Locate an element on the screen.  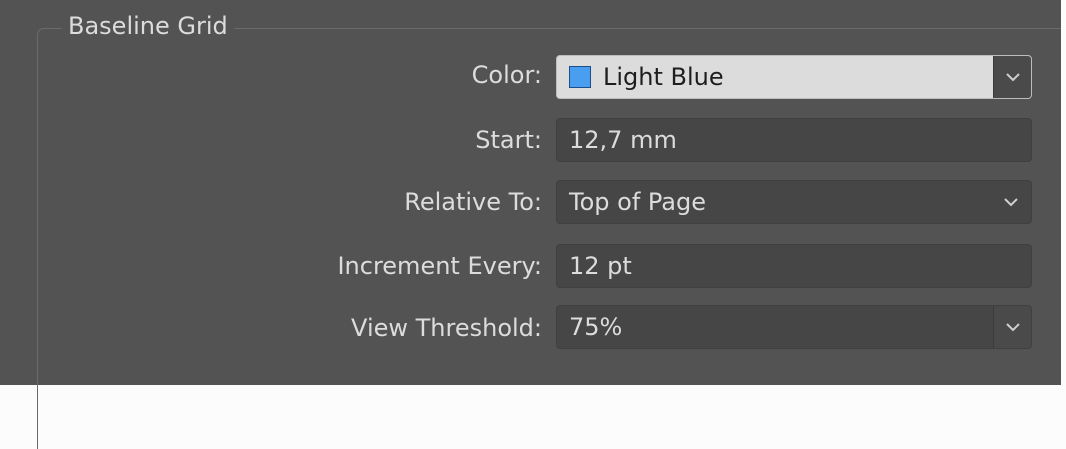
view-threshold-combobox: 75% is located at coordinates (794, 327).